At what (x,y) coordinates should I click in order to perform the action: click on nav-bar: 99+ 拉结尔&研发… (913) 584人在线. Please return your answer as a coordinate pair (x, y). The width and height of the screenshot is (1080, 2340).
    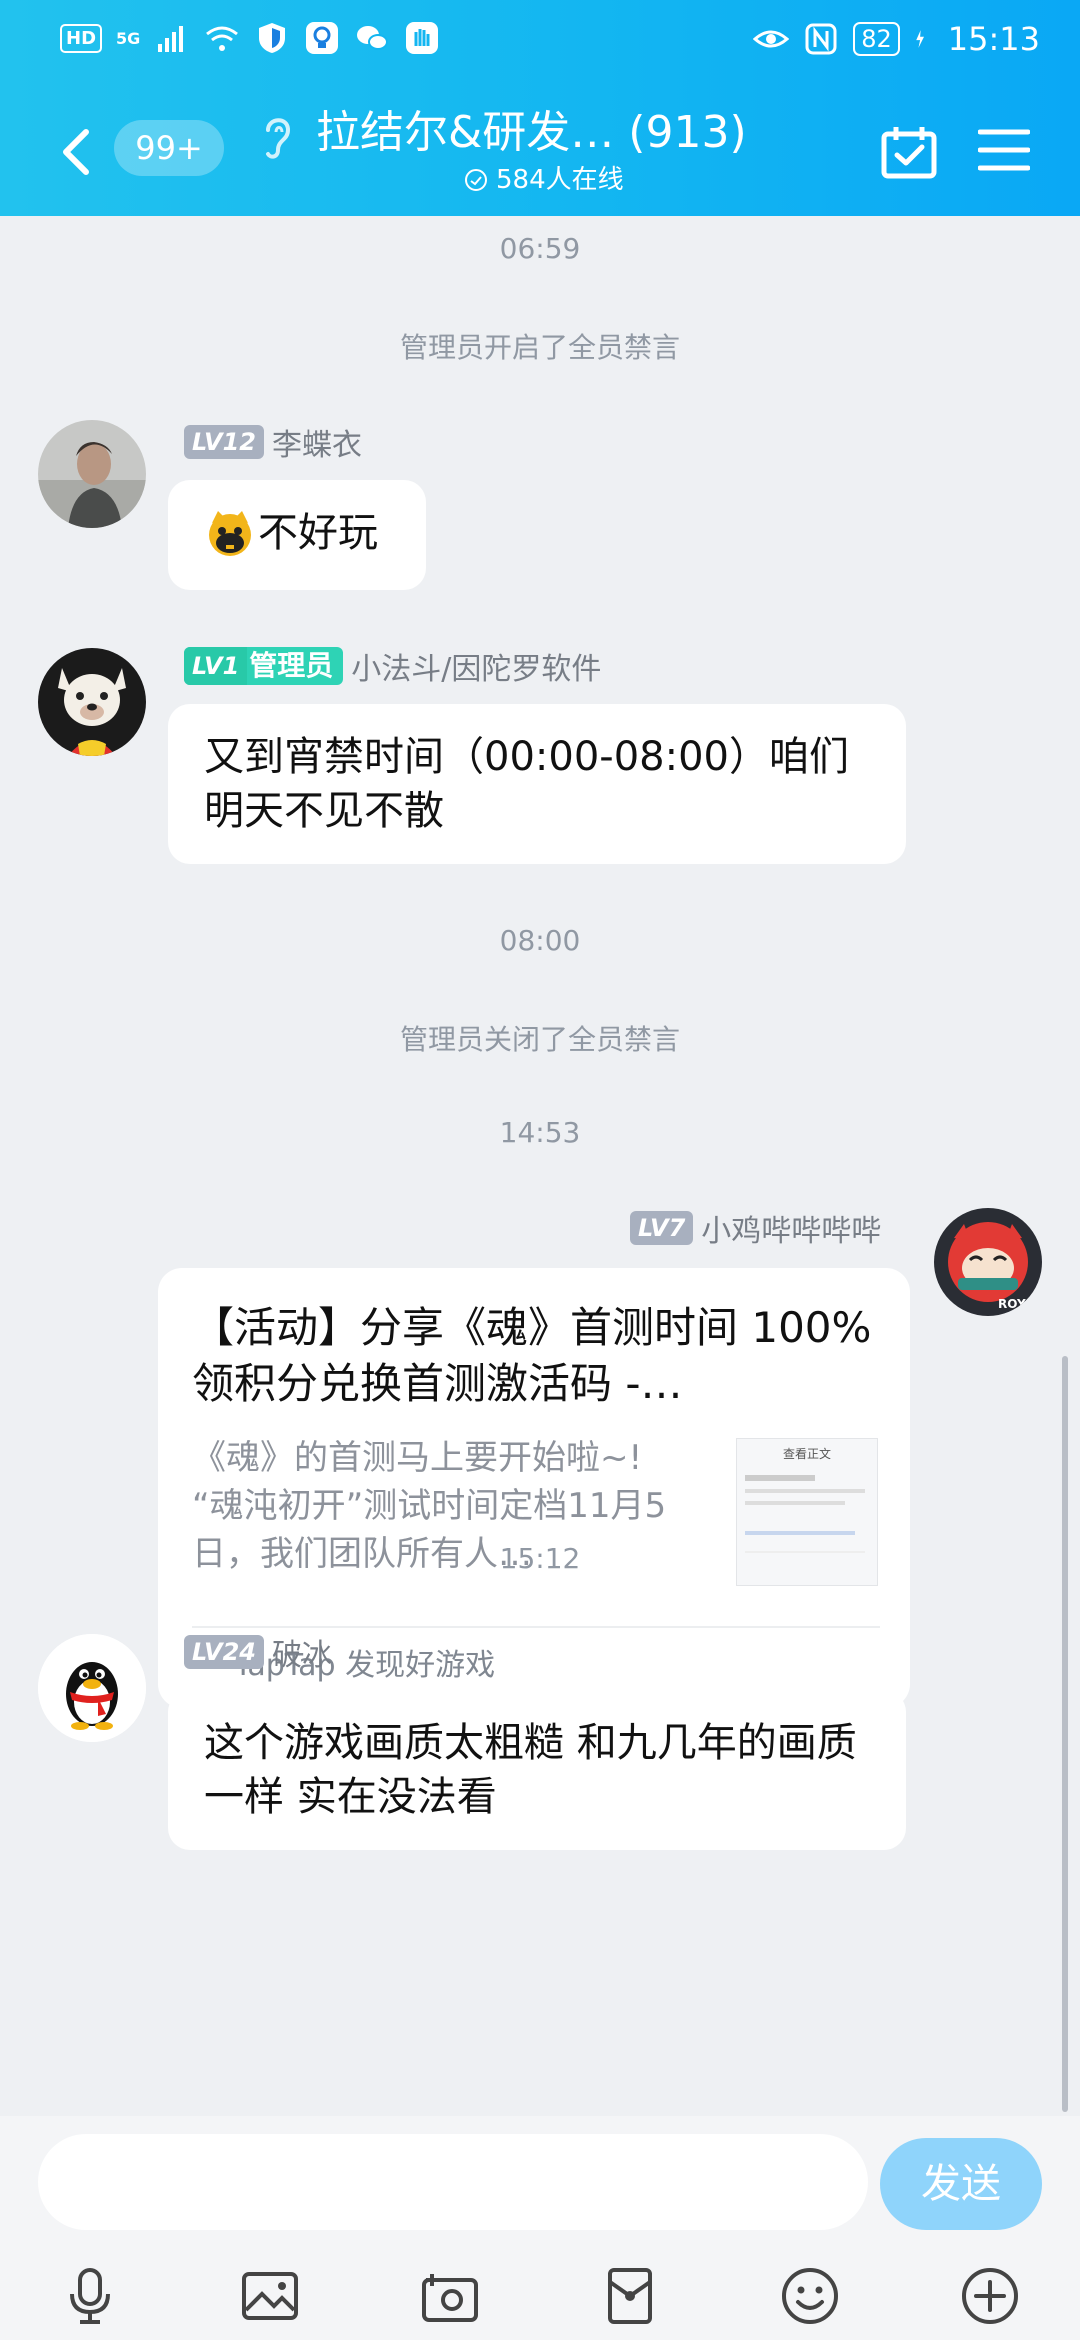
    Looking at the image, I should click on (540, 158).